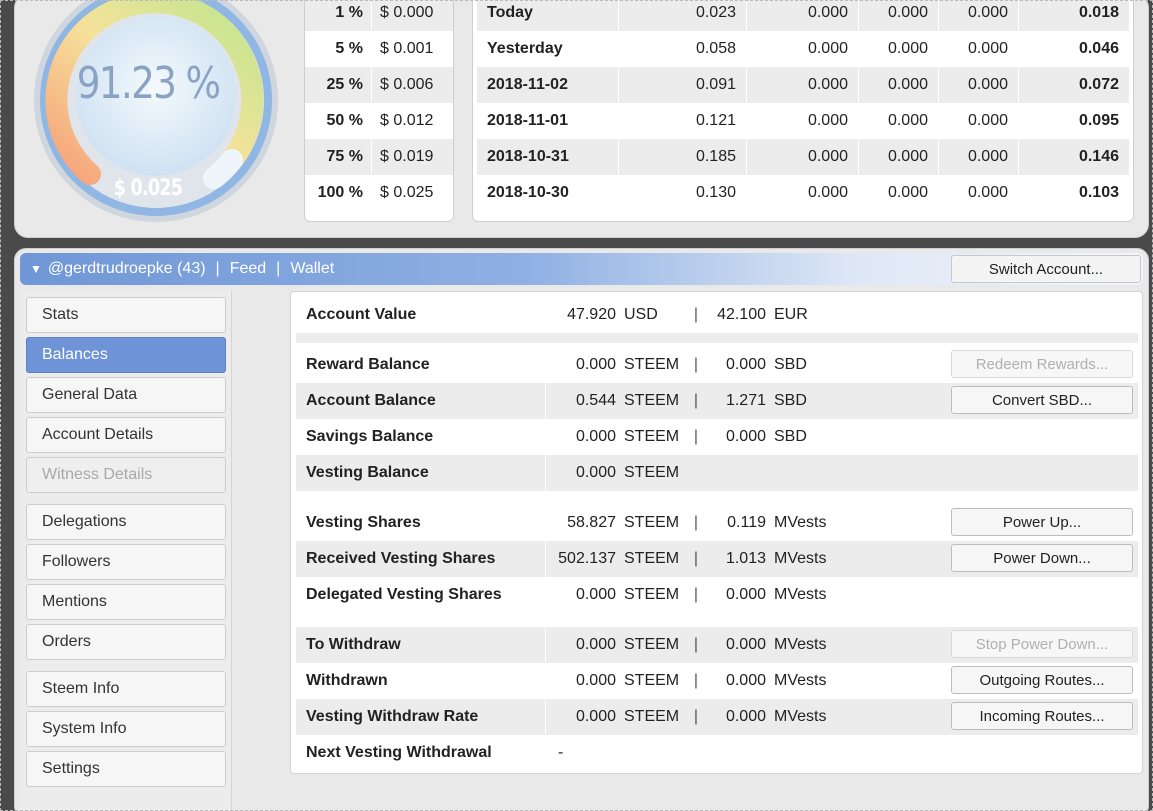  Describe the element at coordinates (683, 85) in the screenshot. I see `history-cell: 0.091` at that location.